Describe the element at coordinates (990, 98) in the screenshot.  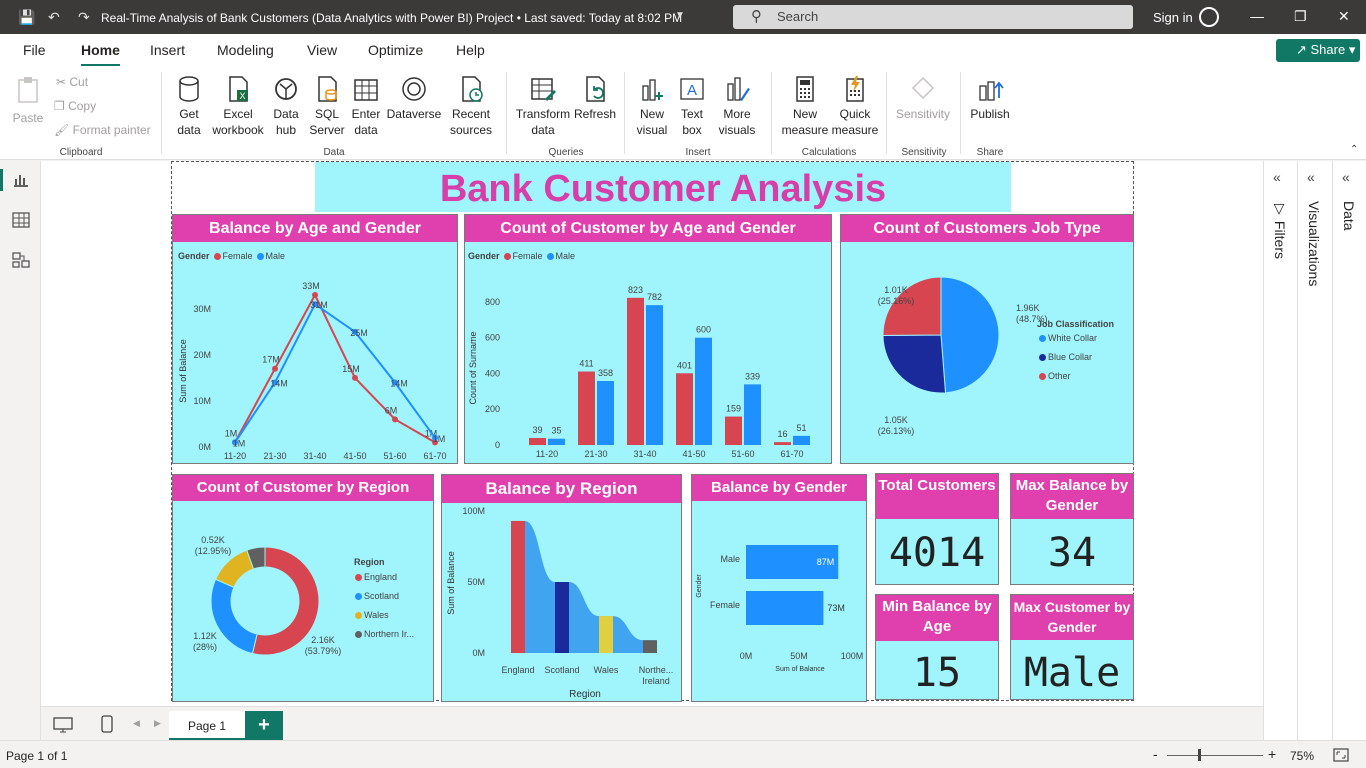
I see `publish-button: Publish` at that location.